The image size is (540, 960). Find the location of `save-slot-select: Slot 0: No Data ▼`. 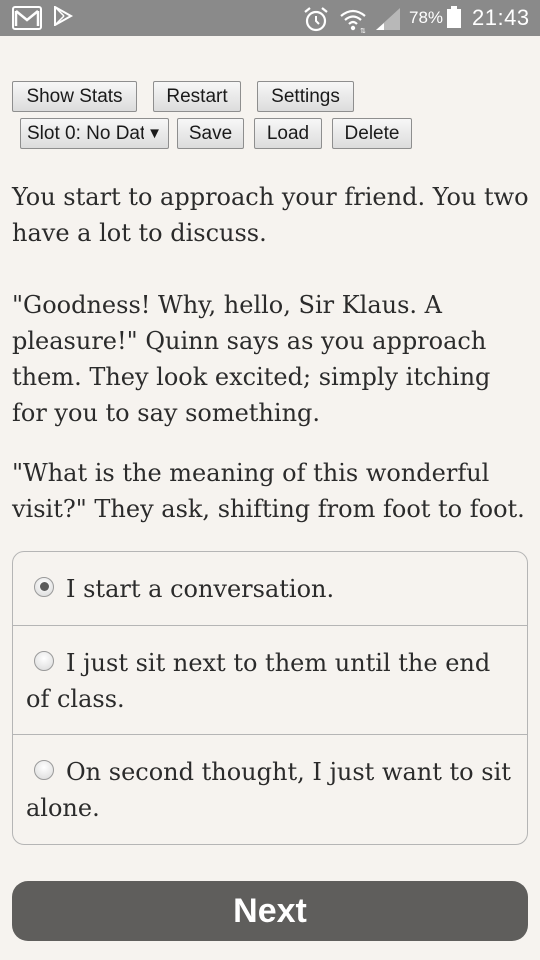

save-slot-select: Slot 0: No Data ▼ is located at coordinates (94, 133).